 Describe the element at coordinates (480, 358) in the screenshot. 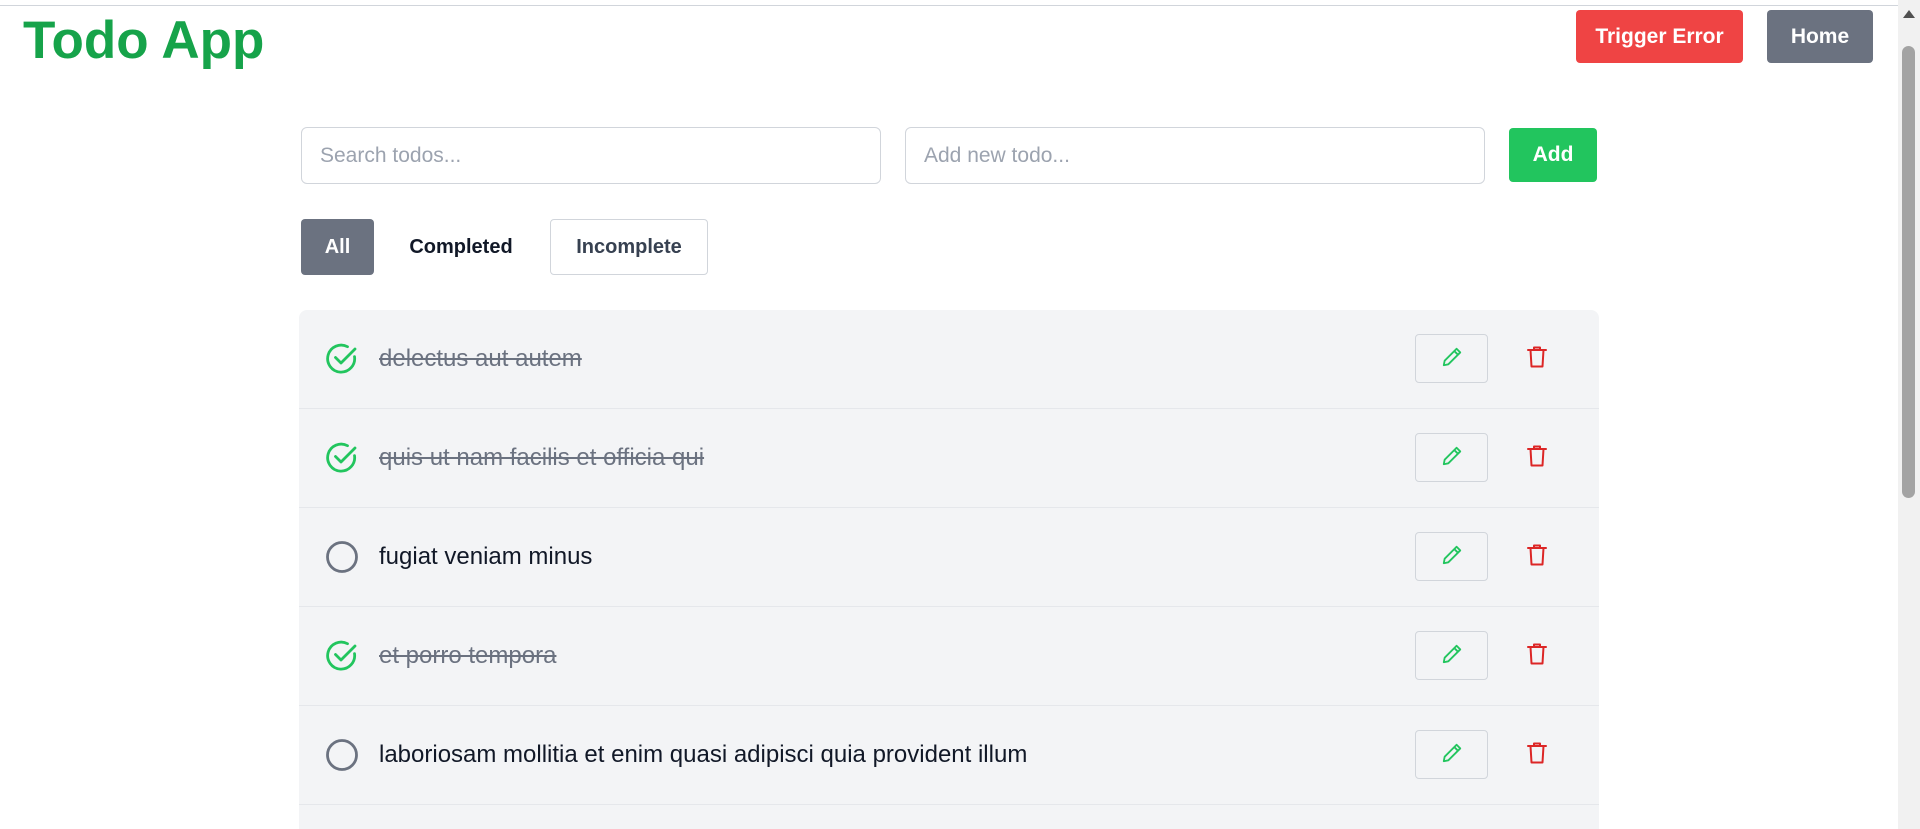

I see `todo-text: delectus aut autem` at that location.